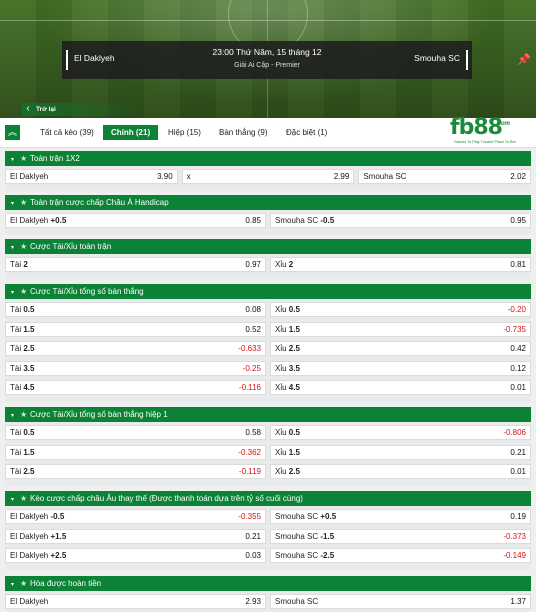 Image resolution: width=536 pixels, height=612 pixels. What do you see at coordinates (131, 132) in the screenshot?
I see `tab-main: Chính (21)` at bounding box center [131, 132].